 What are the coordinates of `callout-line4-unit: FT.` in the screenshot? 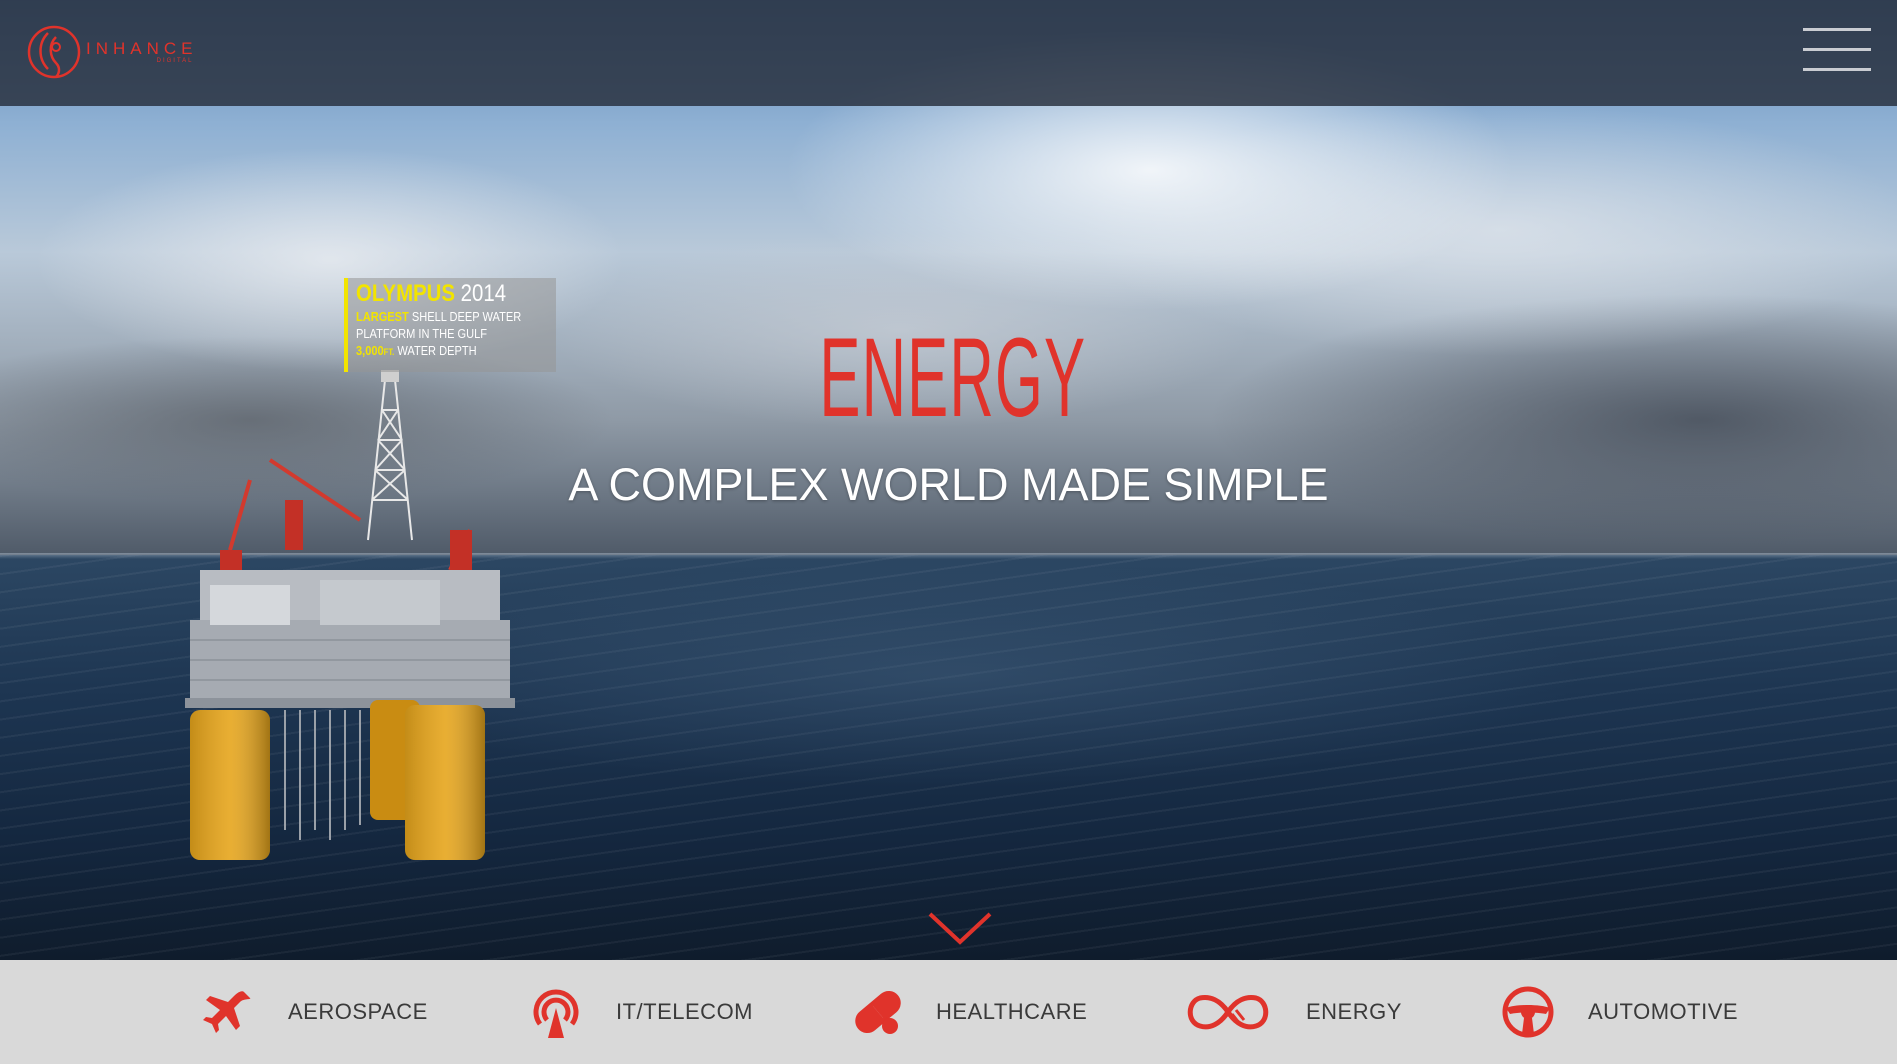 It's located at (389, 352).